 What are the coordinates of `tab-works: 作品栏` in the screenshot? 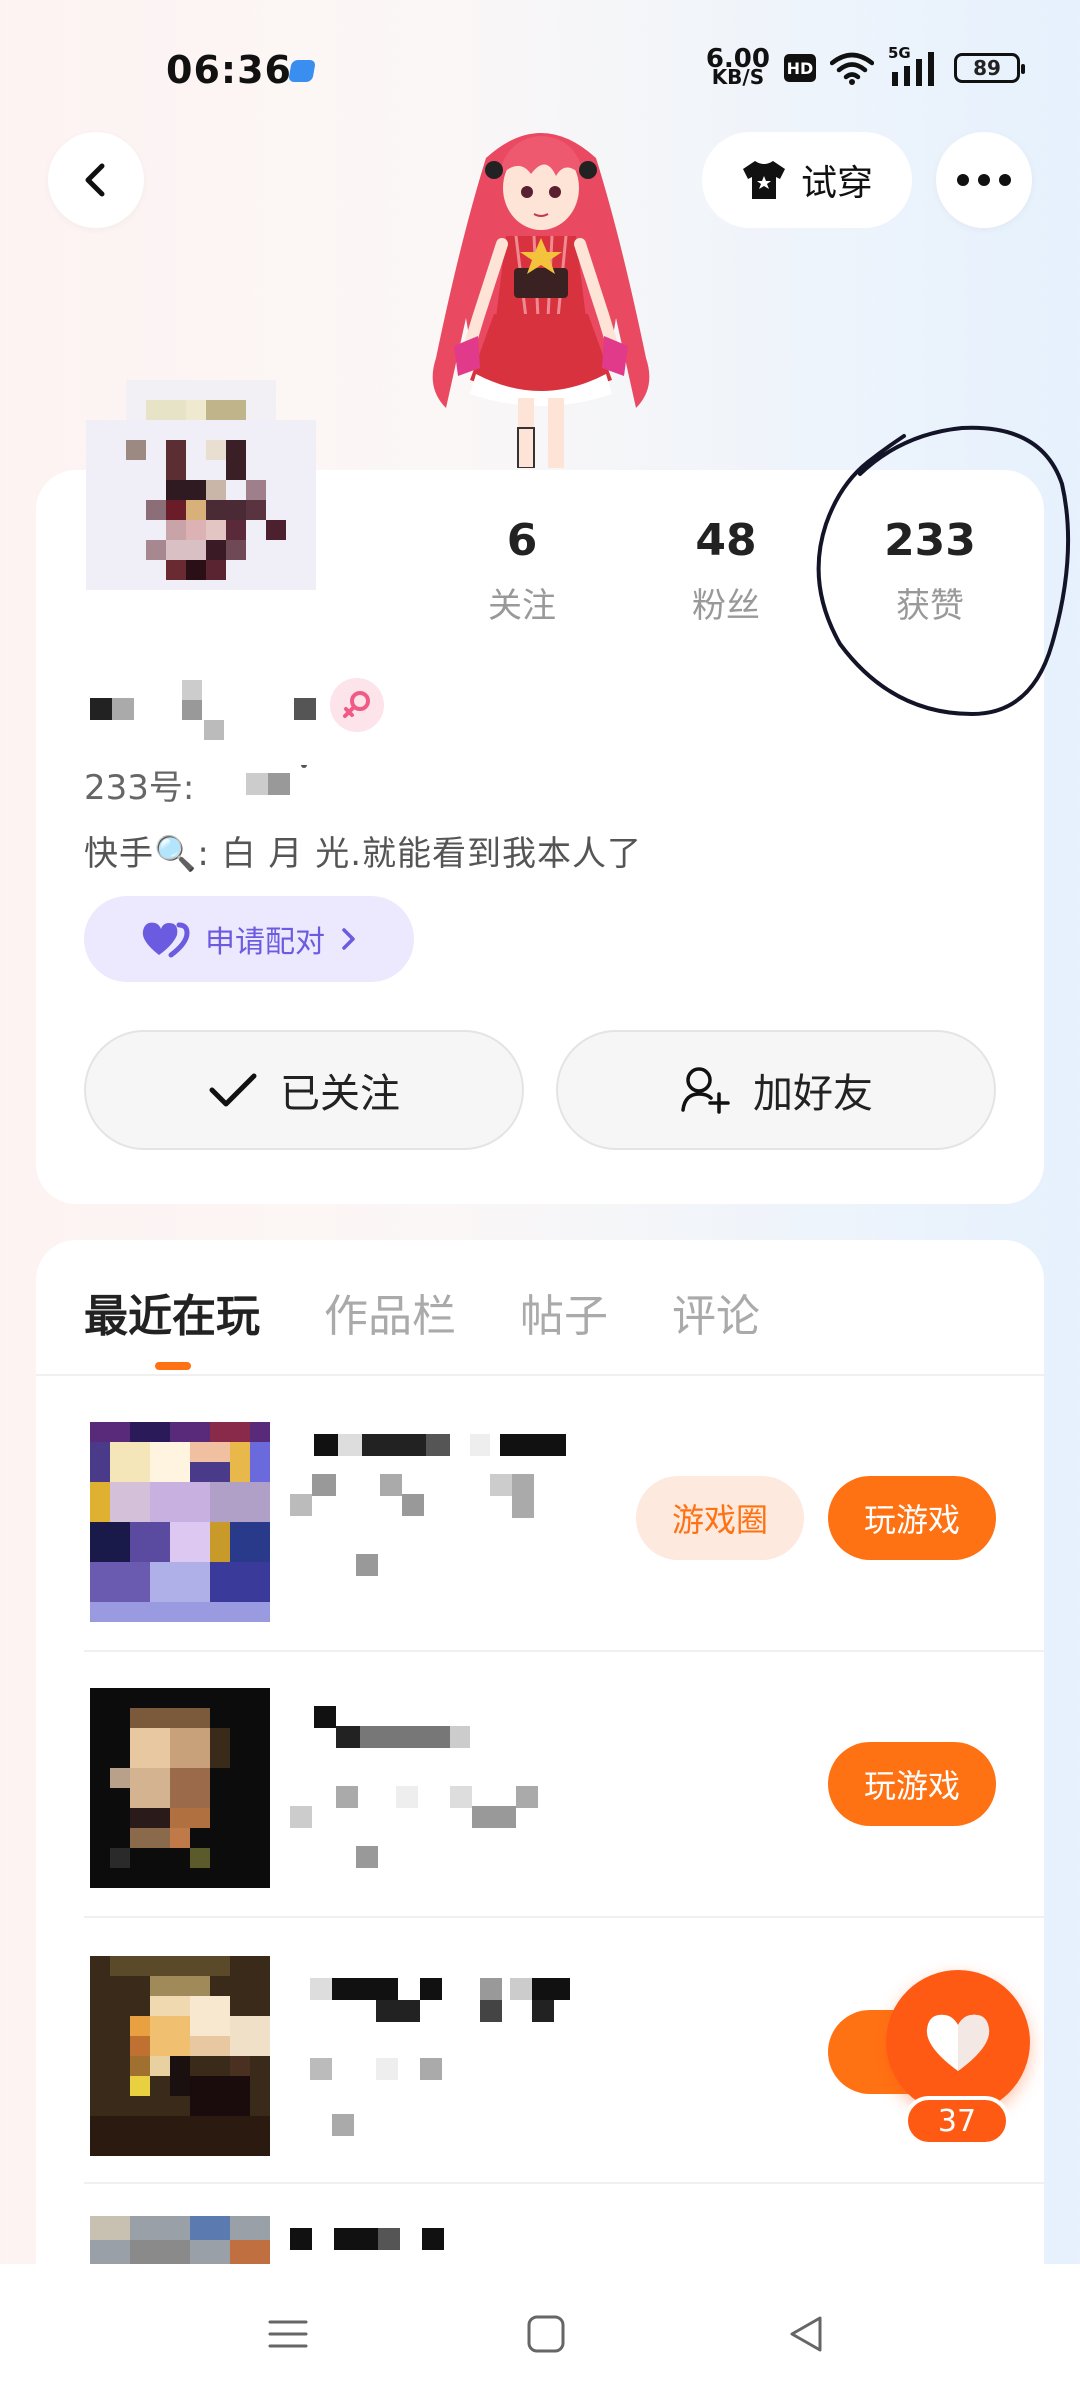 It's located at (390, 1312).